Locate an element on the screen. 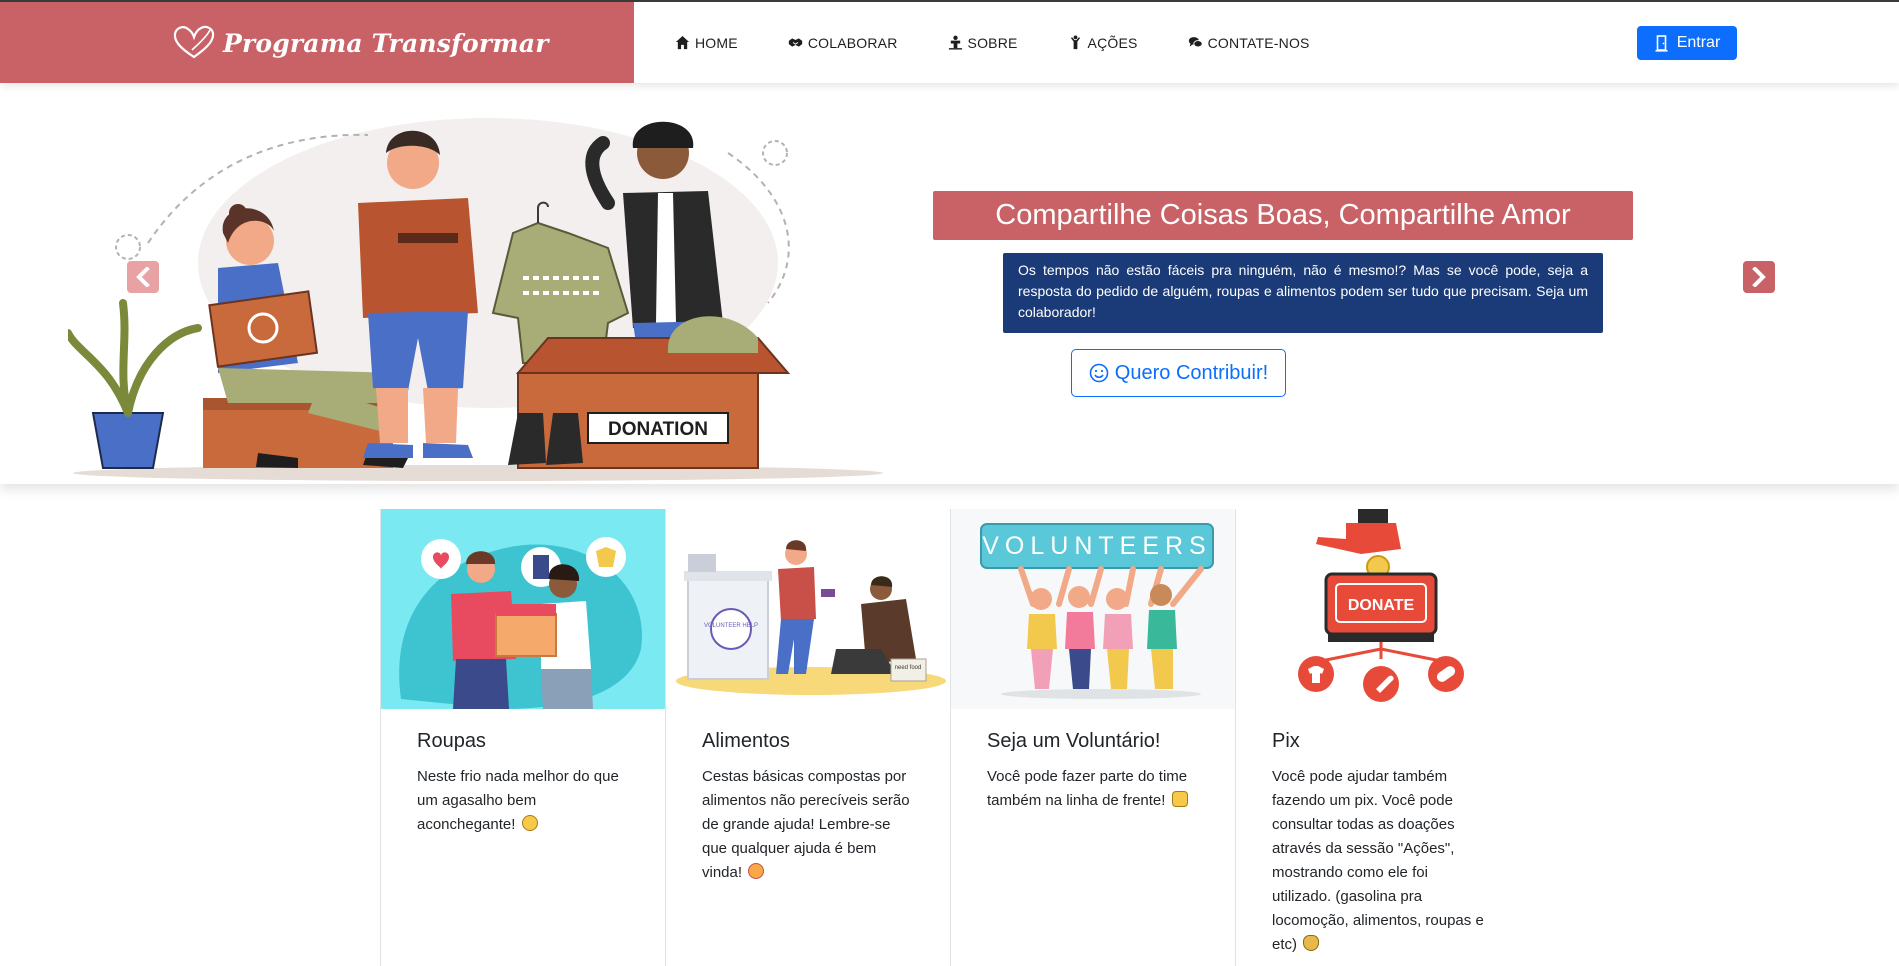 Image resolution: width=1899 pixels, height=966 pixels. brand: Programa Transformar is located at coordinates (317, 42).